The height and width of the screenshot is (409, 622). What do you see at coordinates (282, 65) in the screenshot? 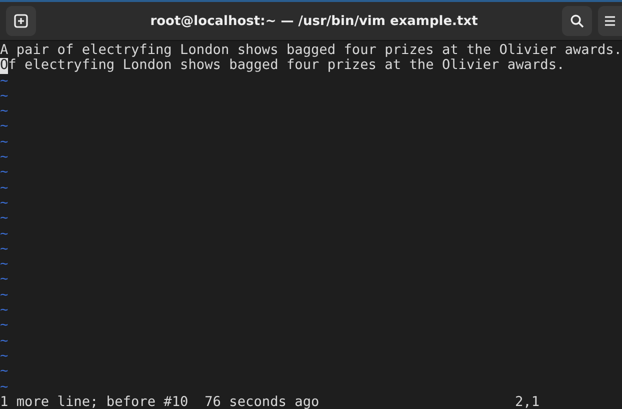
I see `text-line: Of electryfing London shows bagged four prizes at the Olivier awards.` at bounding box center [282, 65].